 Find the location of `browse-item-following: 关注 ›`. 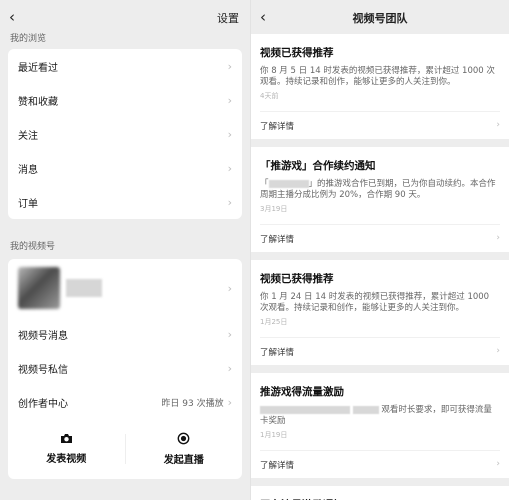

browse-item-following: 关注 › is located at coordinates (125, 134).